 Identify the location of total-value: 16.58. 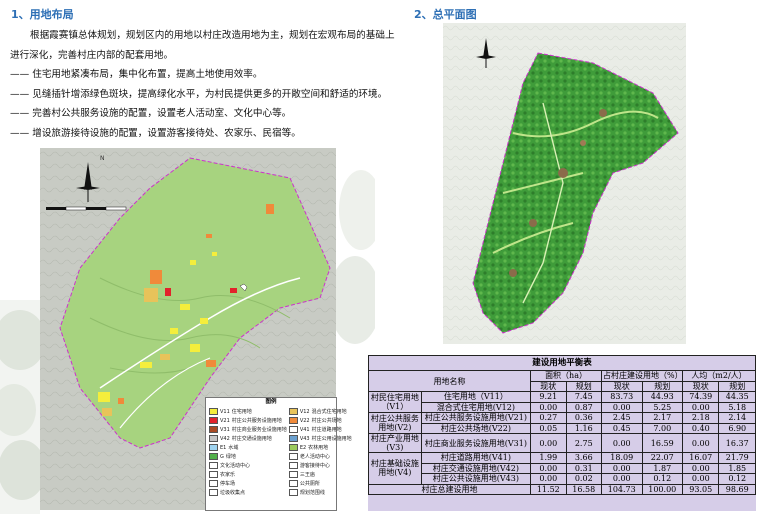
(583, 489).